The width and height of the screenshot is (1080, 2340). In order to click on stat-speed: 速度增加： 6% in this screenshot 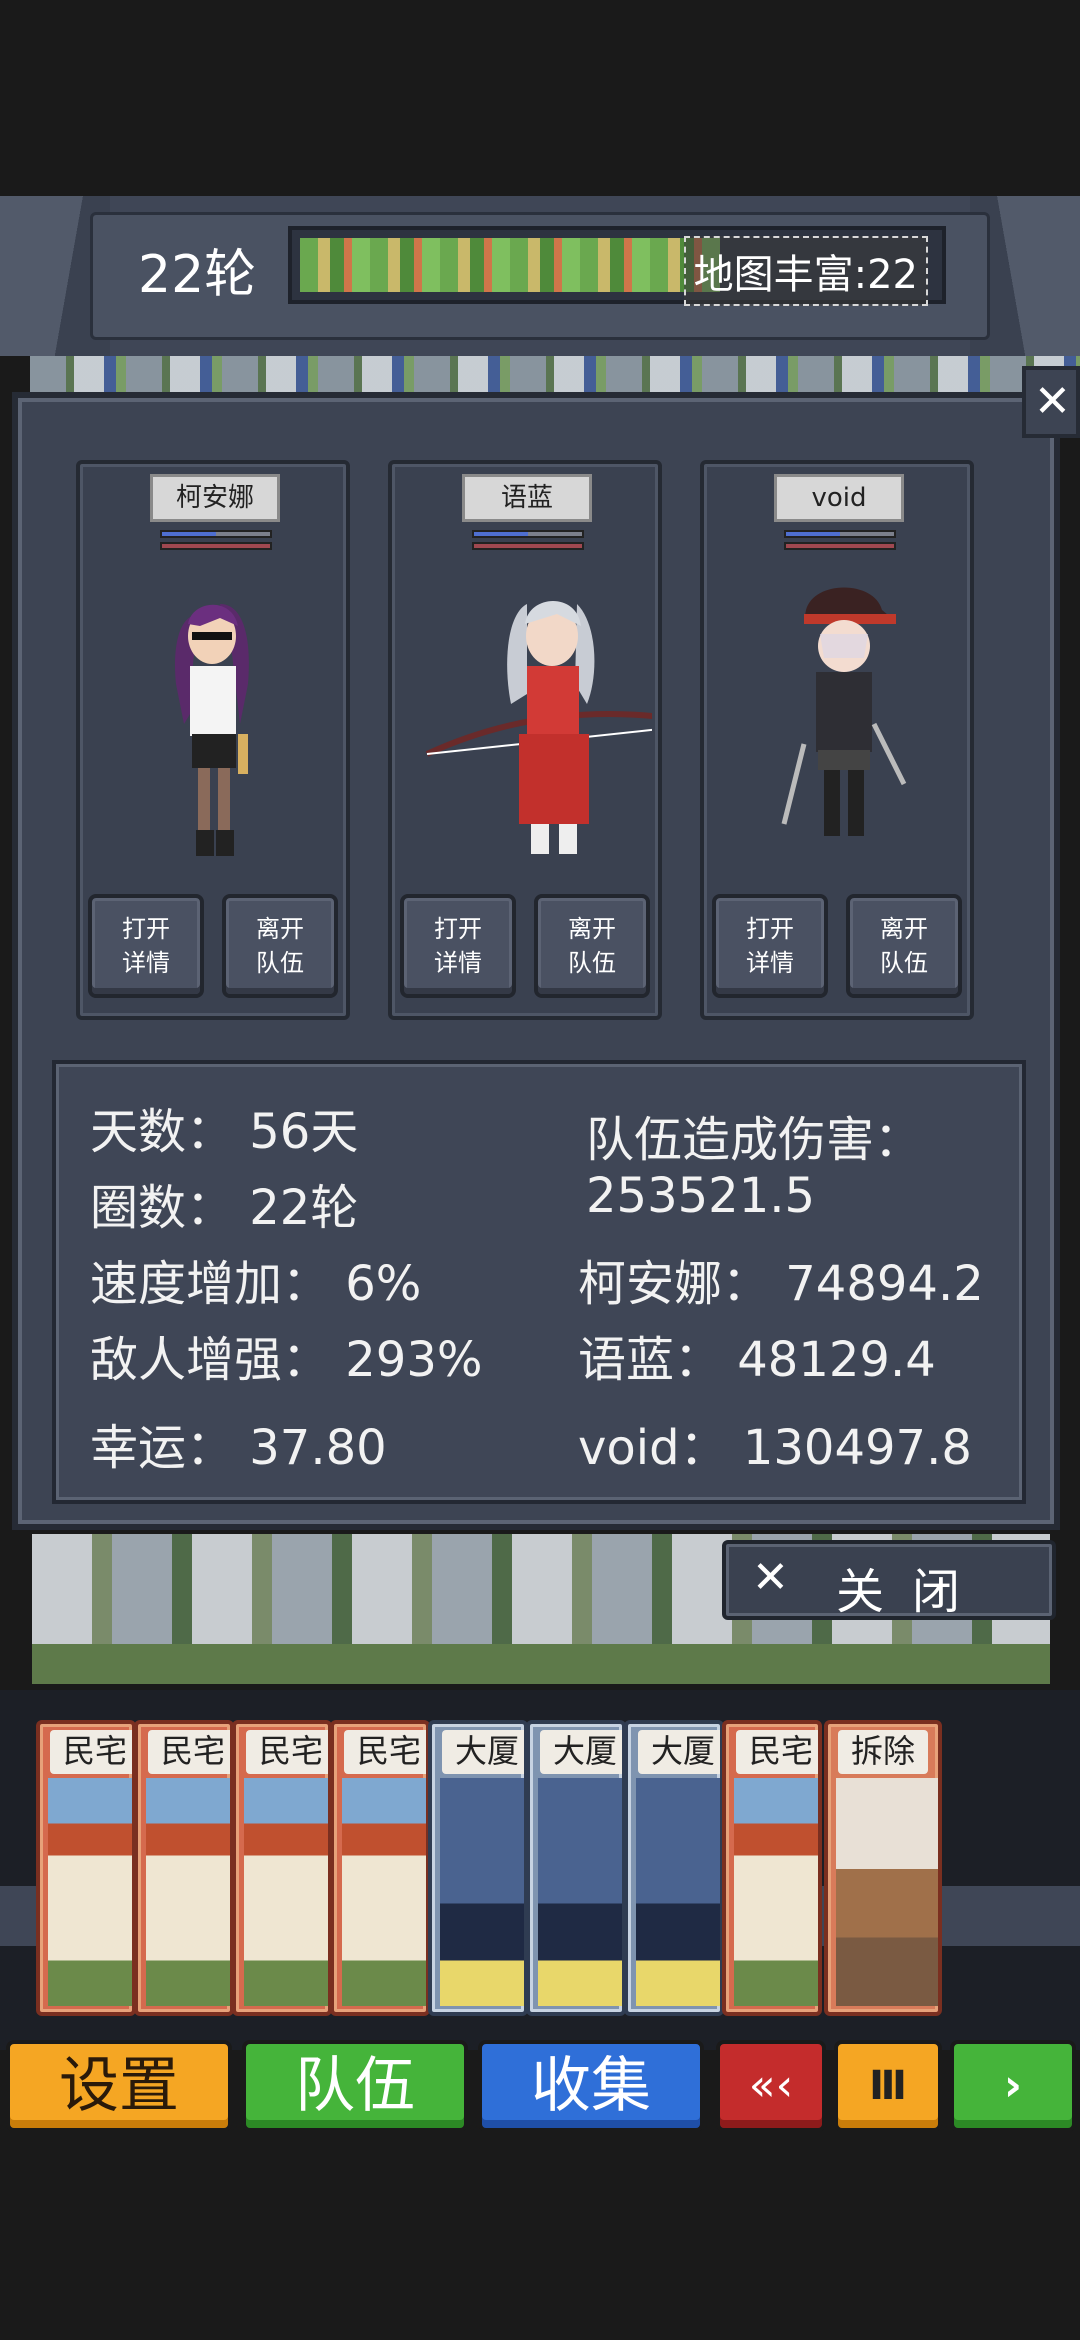, I will do `click(256, 1284)`.